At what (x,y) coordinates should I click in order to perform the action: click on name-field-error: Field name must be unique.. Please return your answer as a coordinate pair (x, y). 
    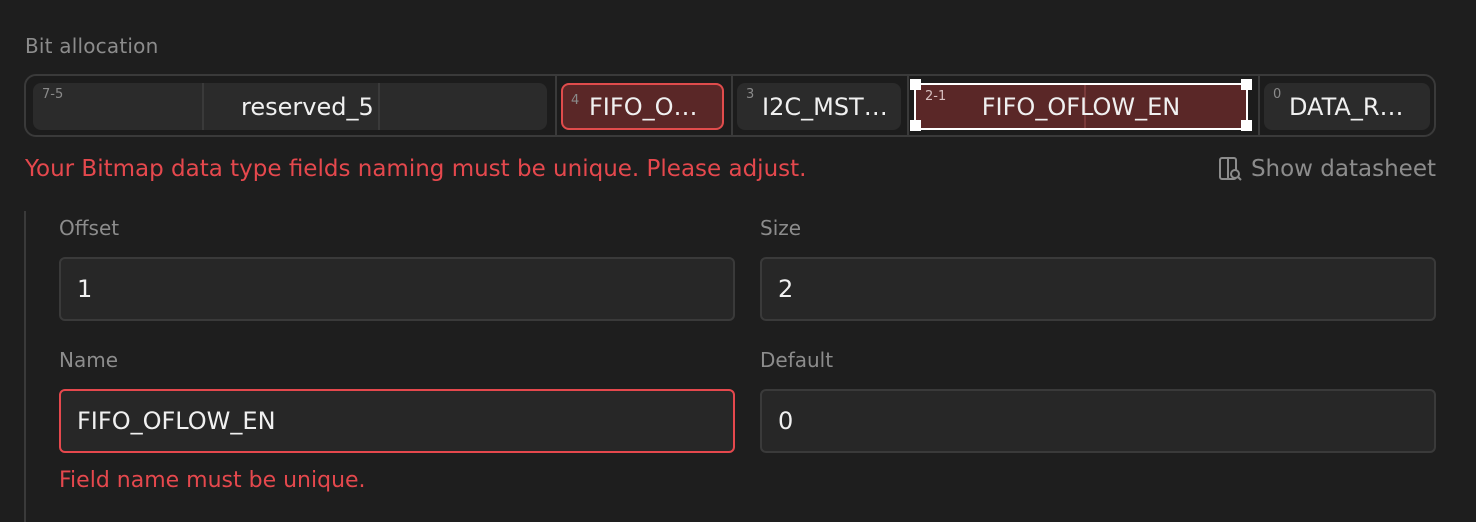
    Looking at the image, I should click on (212, 480).